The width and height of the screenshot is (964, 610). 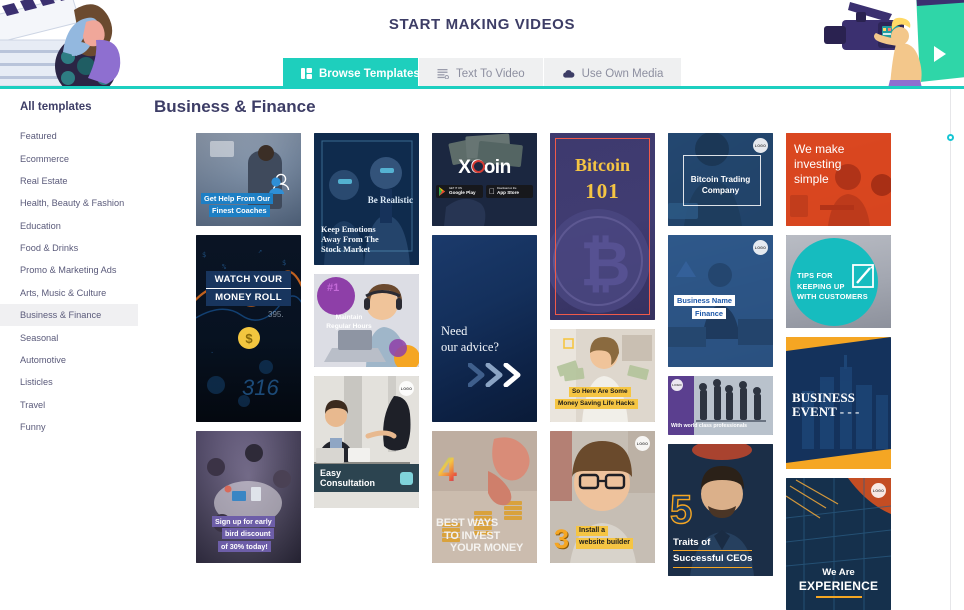 I want to click on template-card-need-our-advice: Need our advice?, so click(x=484, y=328).